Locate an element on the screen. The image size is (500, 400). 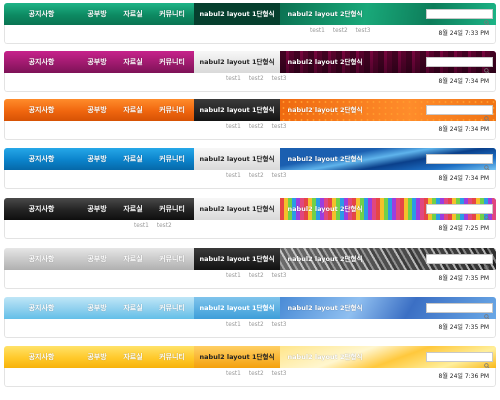
submenu-row: test1 test2 test3 8월 24일 7:35 PM is located at coordinates (250, 279).